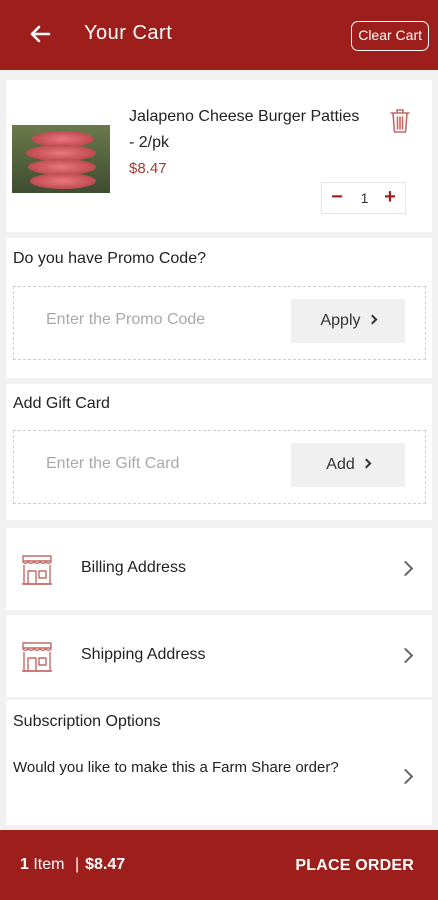 The width and height of the screenshot is (438, 900). I want to click on cart-total: $8.47, so click(105, 864).